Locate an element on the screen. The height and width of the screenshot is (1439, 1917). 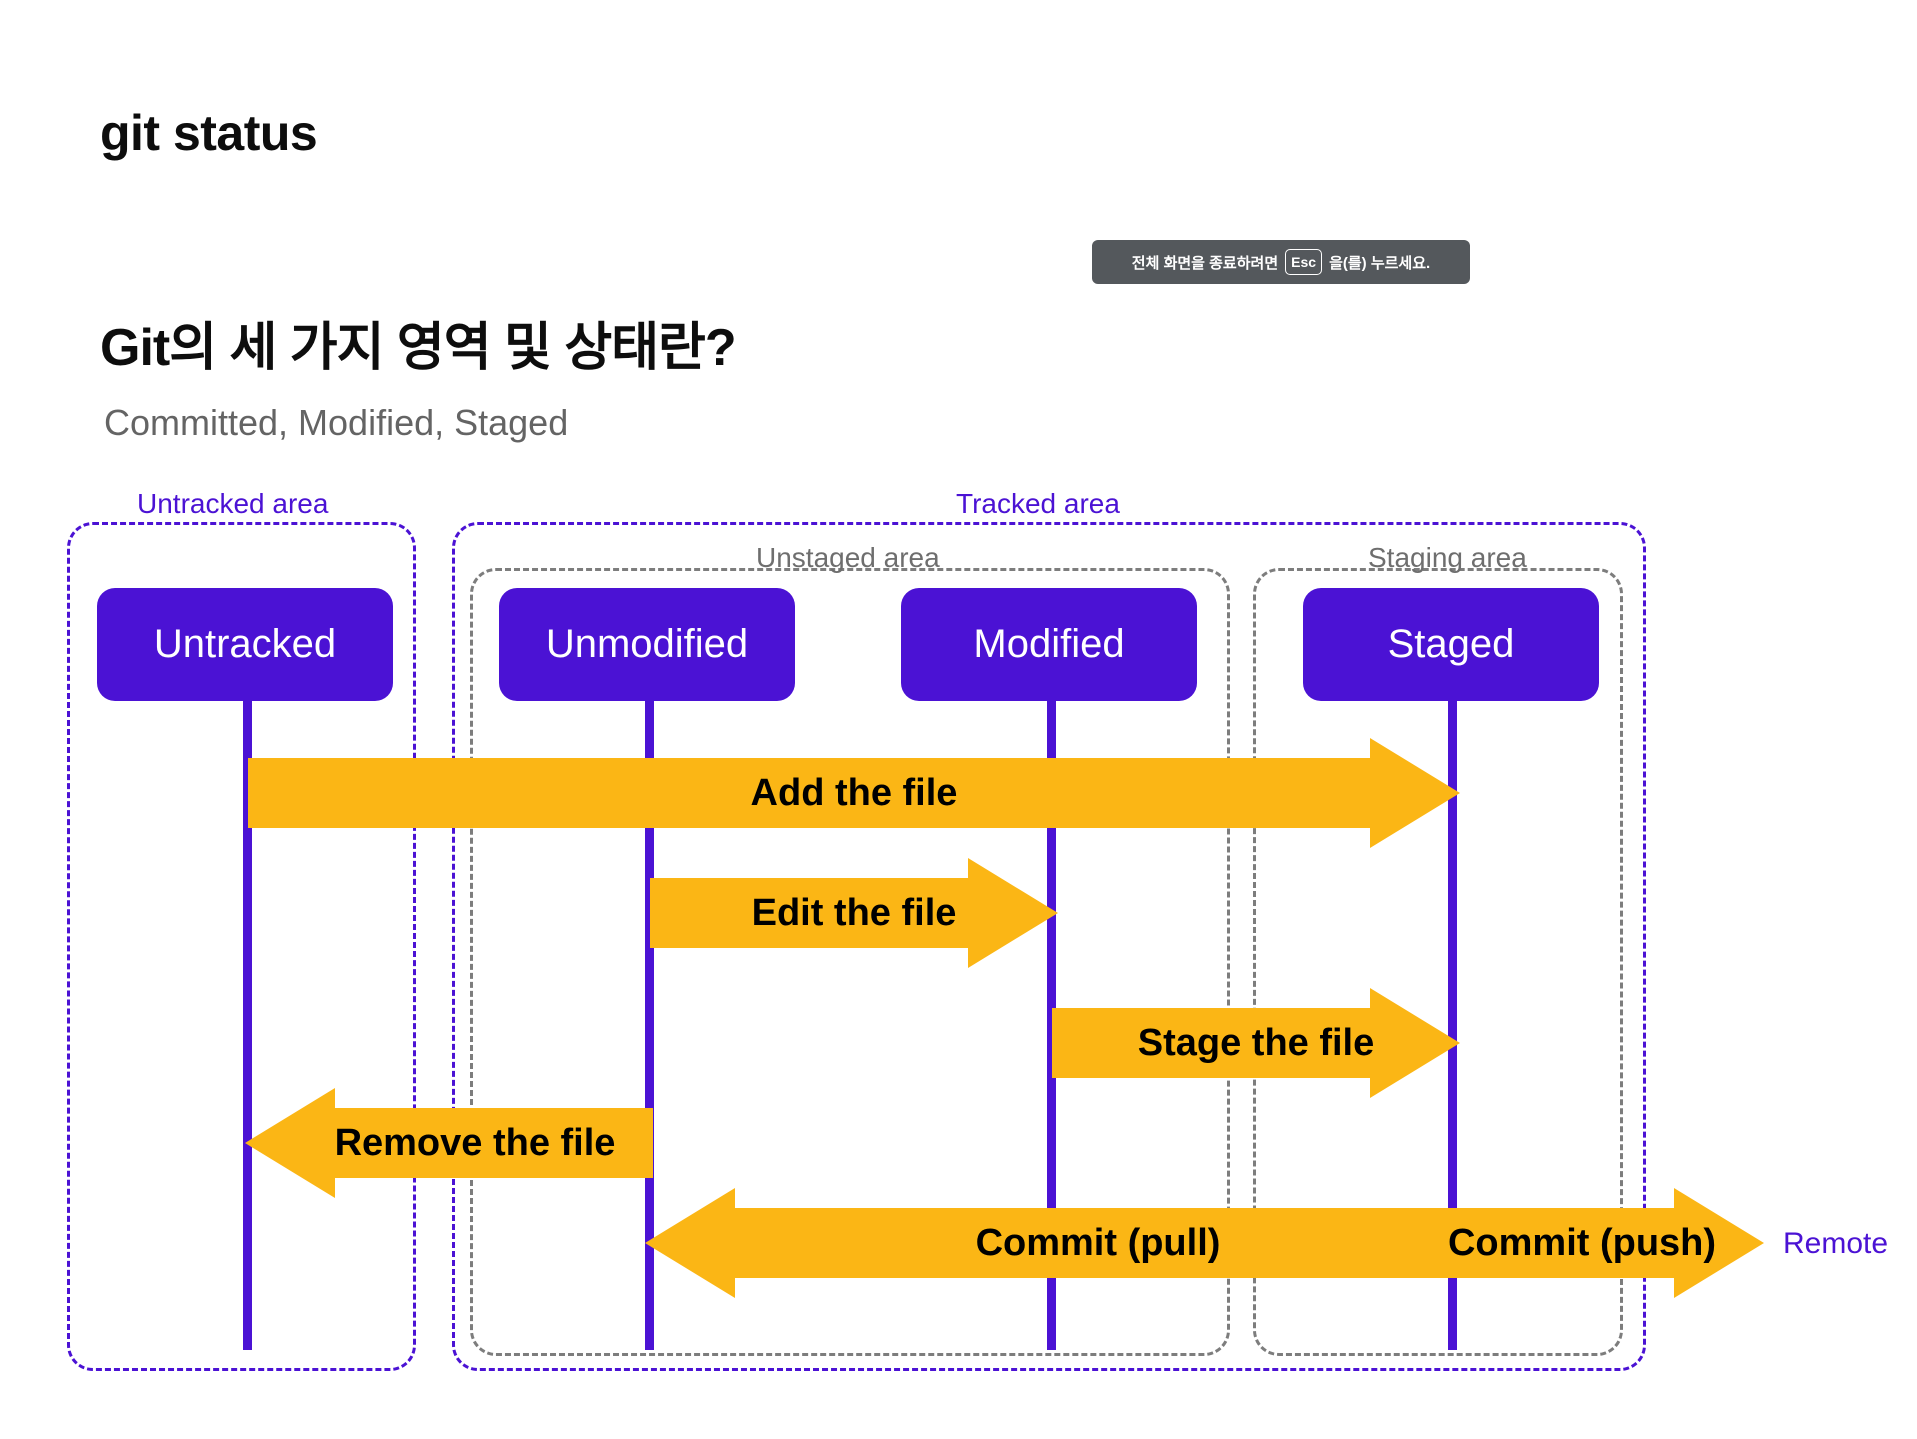
state-box-staged: Staged is located at coordinates (1451, 644).